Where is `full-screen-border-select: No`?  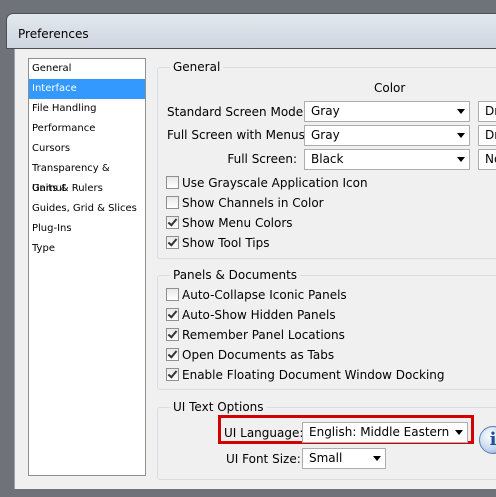 full-screen-border-select: No is located at coordinates (487, 159).